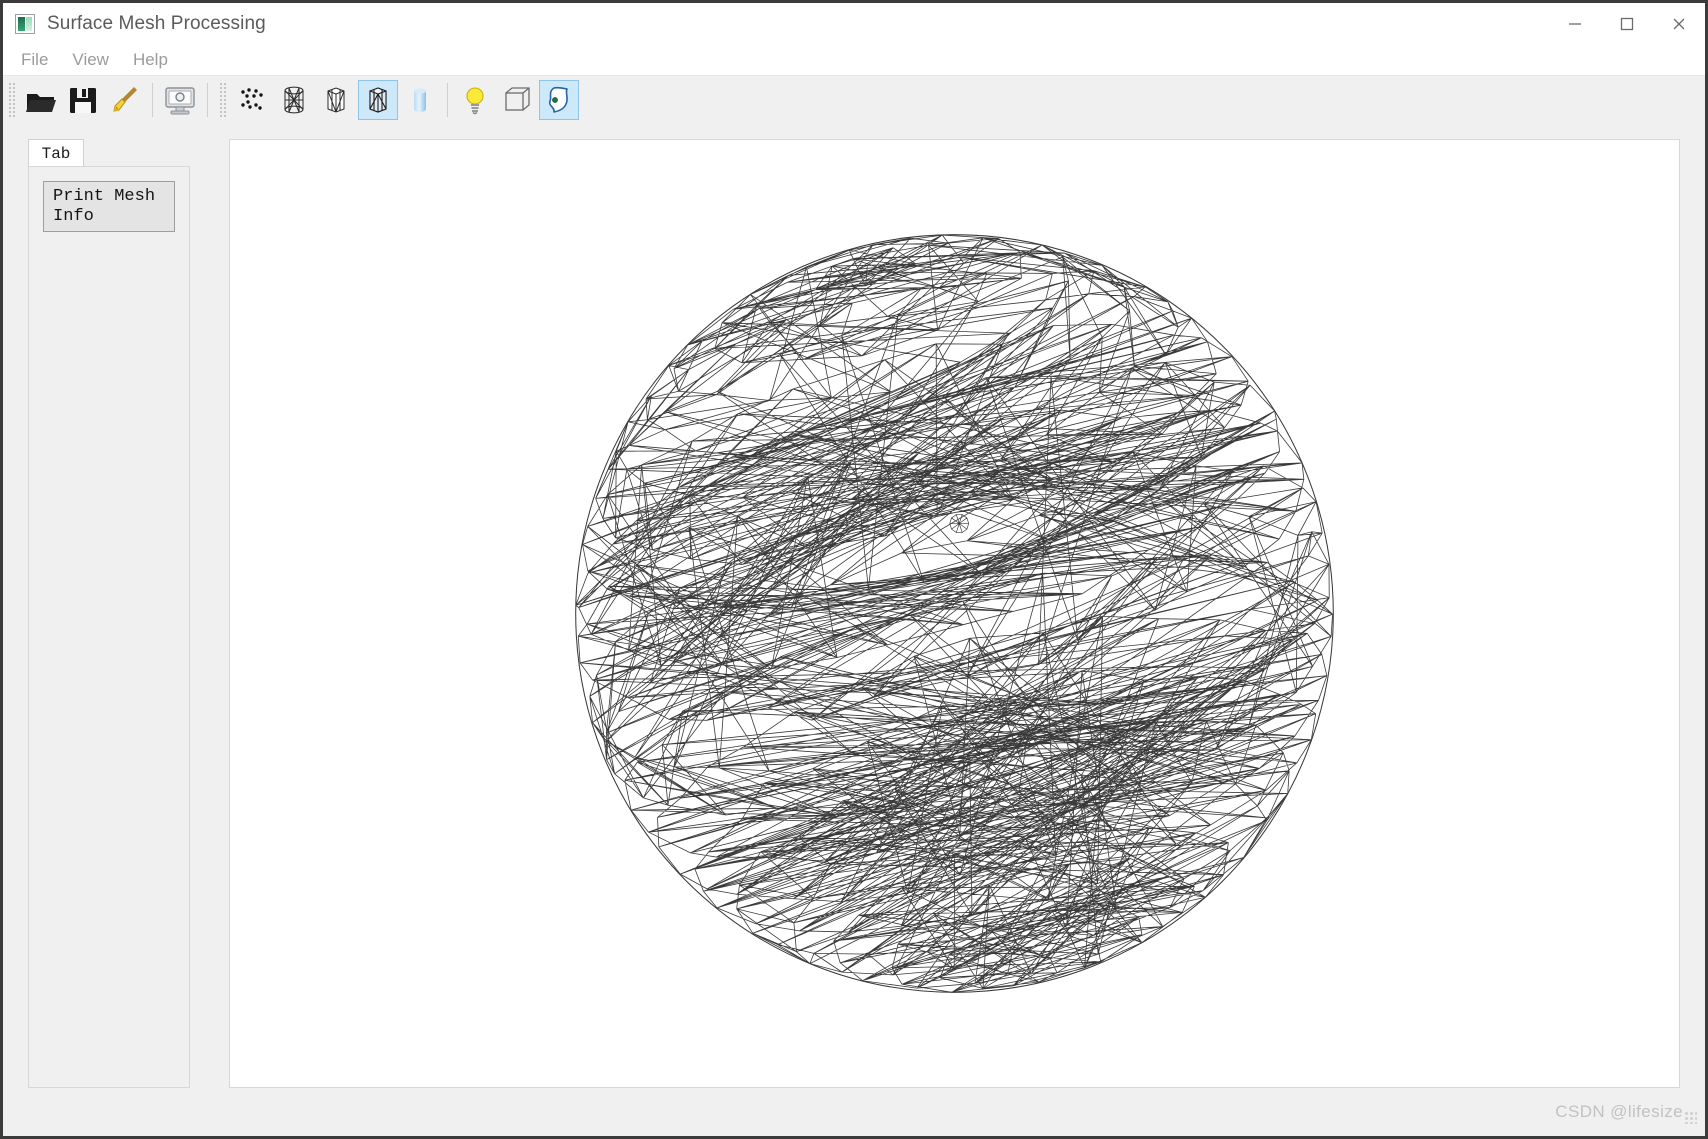  I want to click on center-vertex-marker, so click(959, 523).